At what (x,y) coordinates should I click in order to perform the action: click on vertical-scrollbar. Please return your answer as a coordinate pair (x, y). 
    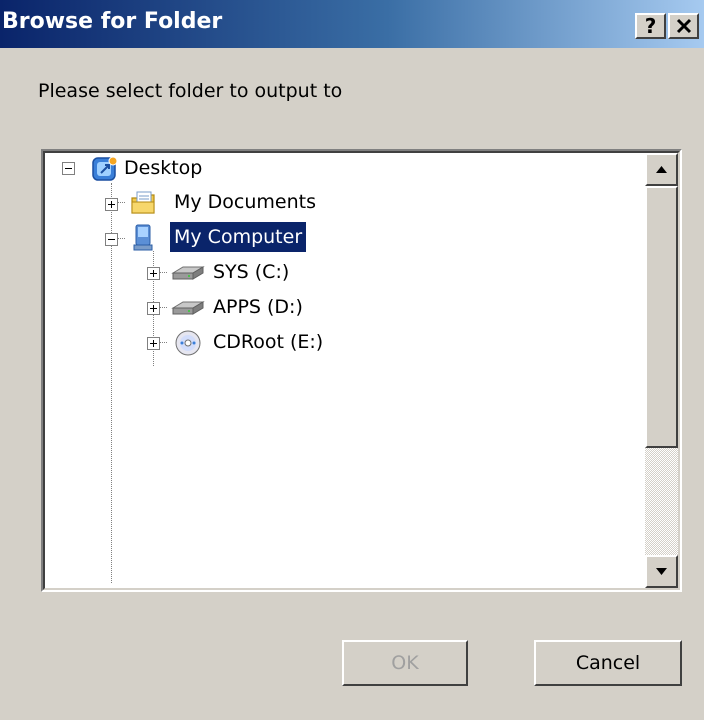
    Looking at the image, I should click on (661, 370).